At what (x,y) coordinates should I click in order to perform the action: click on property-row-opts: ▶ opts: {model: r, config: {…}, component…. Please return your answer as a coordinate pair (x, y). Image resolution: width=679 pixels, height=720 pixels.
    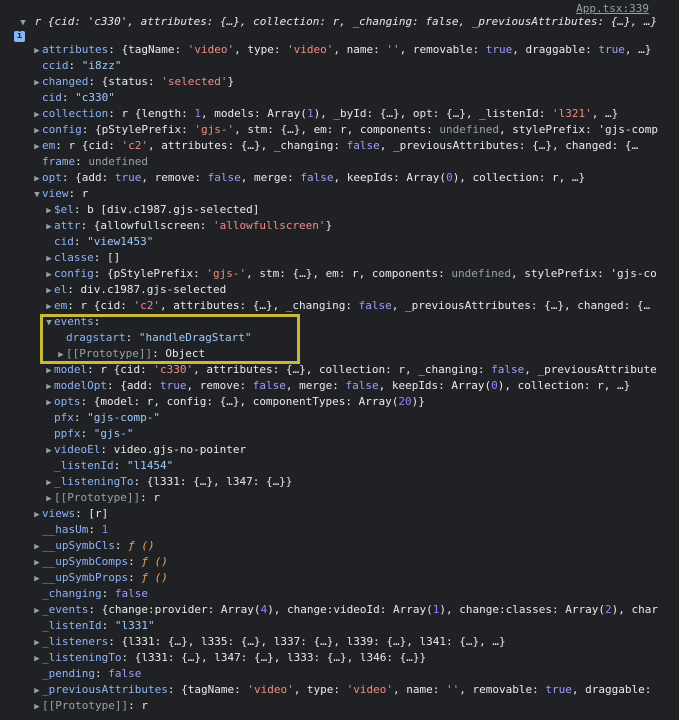
    Looking at the image, I should click on (339, 402).